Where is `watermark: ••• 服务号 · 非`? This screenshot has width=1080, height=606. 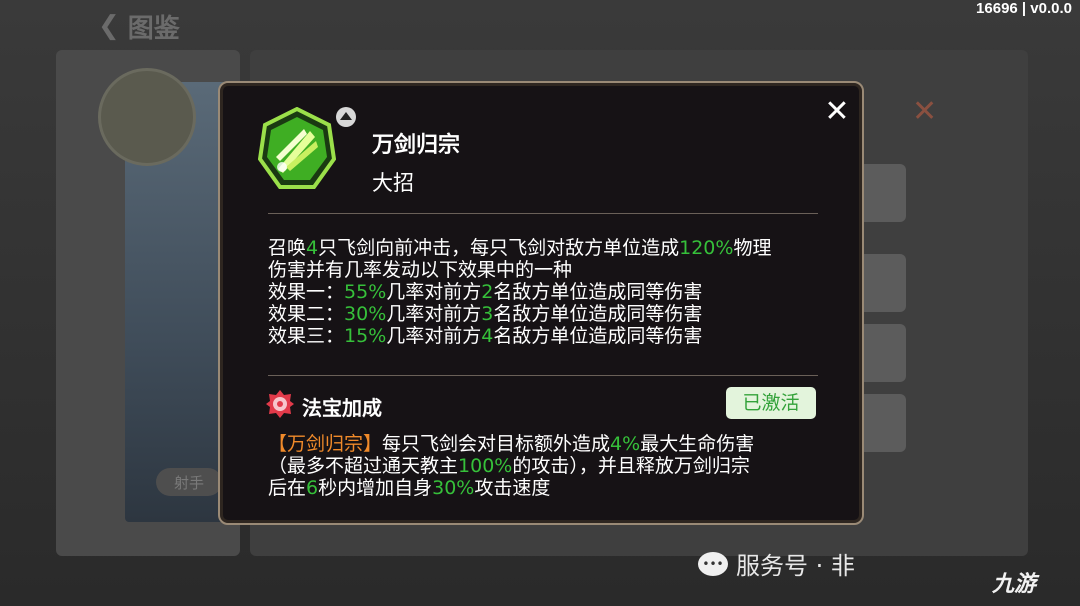 watermark: ••• 服务号 · 非 is located at coordinates (776, 563).